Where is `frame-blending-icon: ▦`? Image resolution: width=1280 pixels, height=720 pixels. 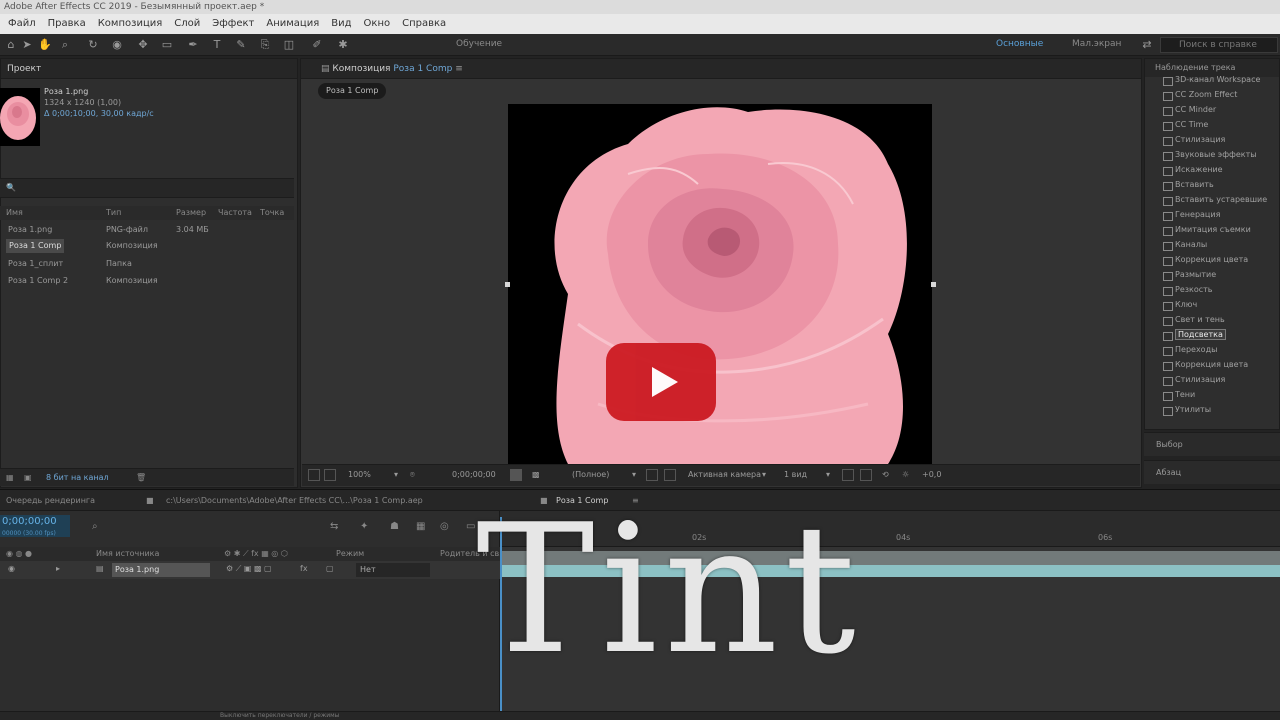
frame-blending-icon: ▦ is located at coordinates (420, 526).